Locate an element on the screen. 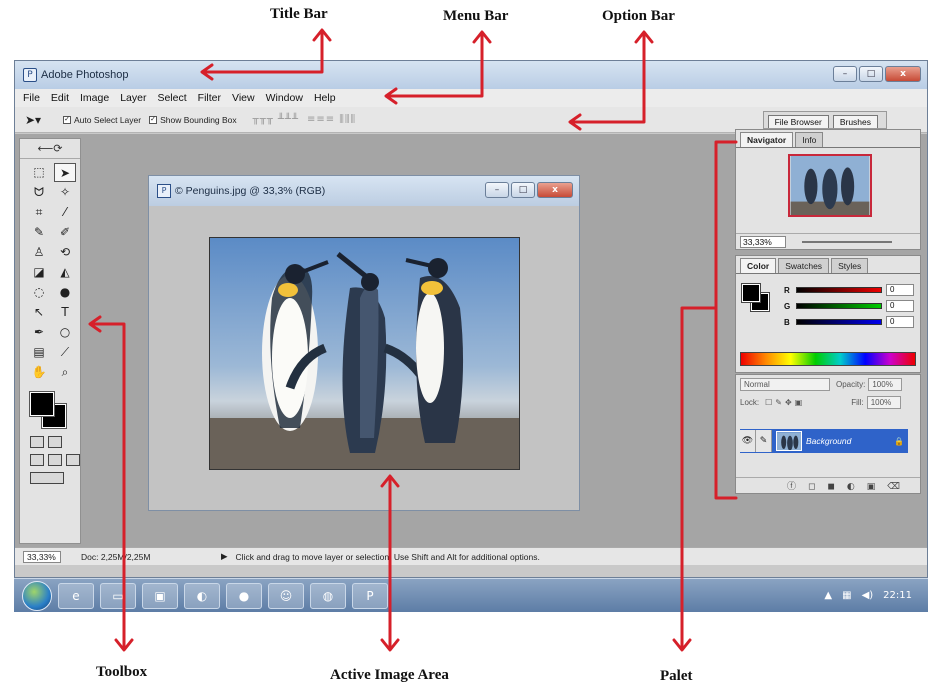  navigator-zoom-slider is located at coordinates (847, 241).